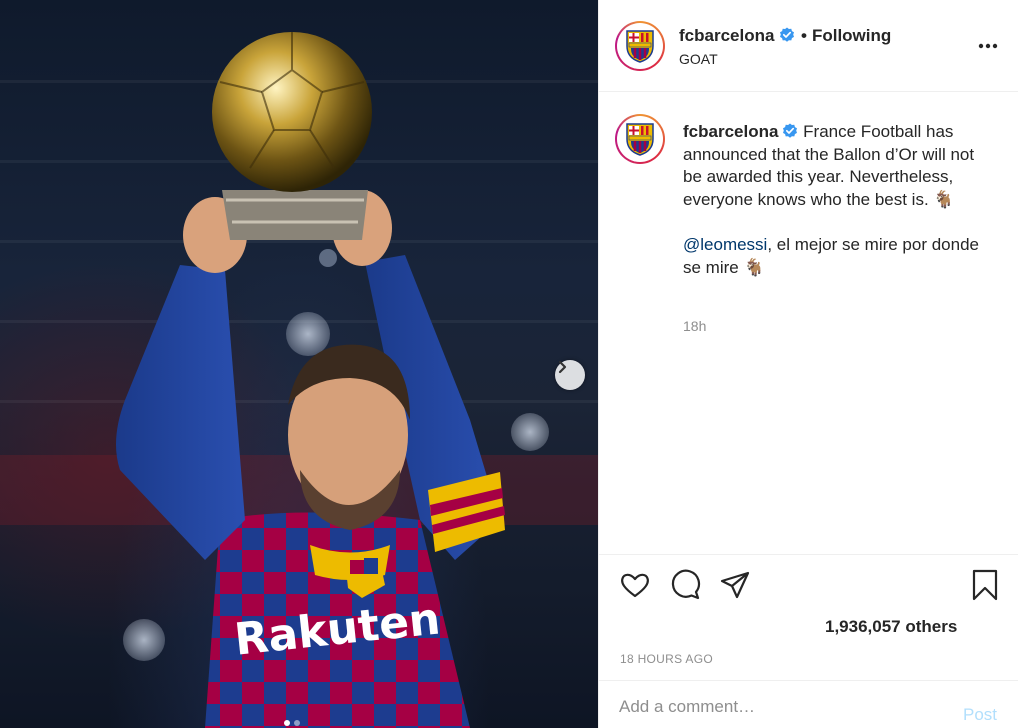 This screenshot has height=728, width=1018. What do you see at coordinates (570, 375) in the screenshot?
I see `carousel-next-button` at bounding box center [570, 375].